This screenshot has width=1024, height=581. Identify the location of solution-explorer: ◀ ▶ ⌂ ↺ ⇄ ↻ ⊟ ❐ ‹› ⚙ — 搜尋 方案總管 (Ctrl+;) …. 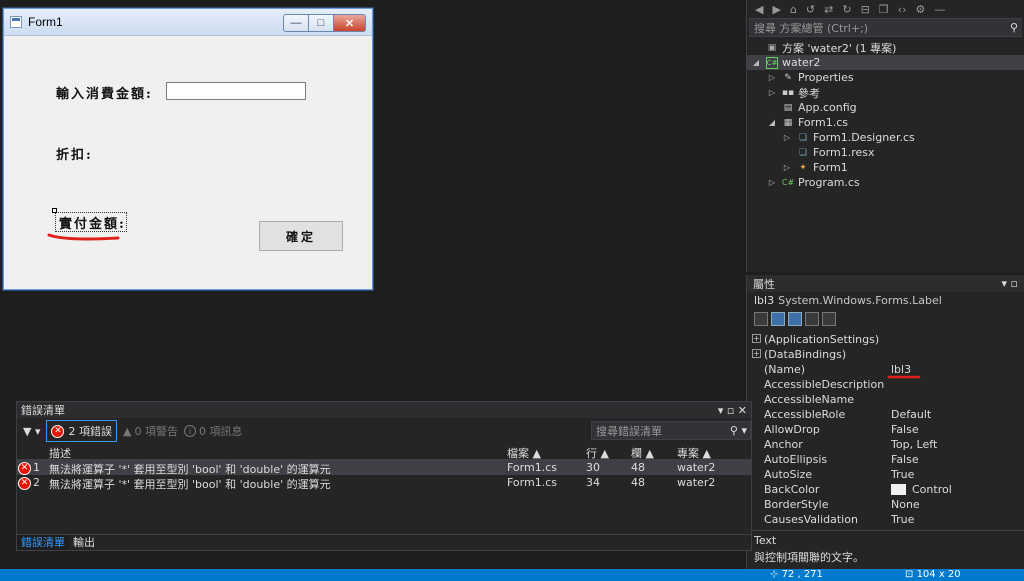
(885, 136).